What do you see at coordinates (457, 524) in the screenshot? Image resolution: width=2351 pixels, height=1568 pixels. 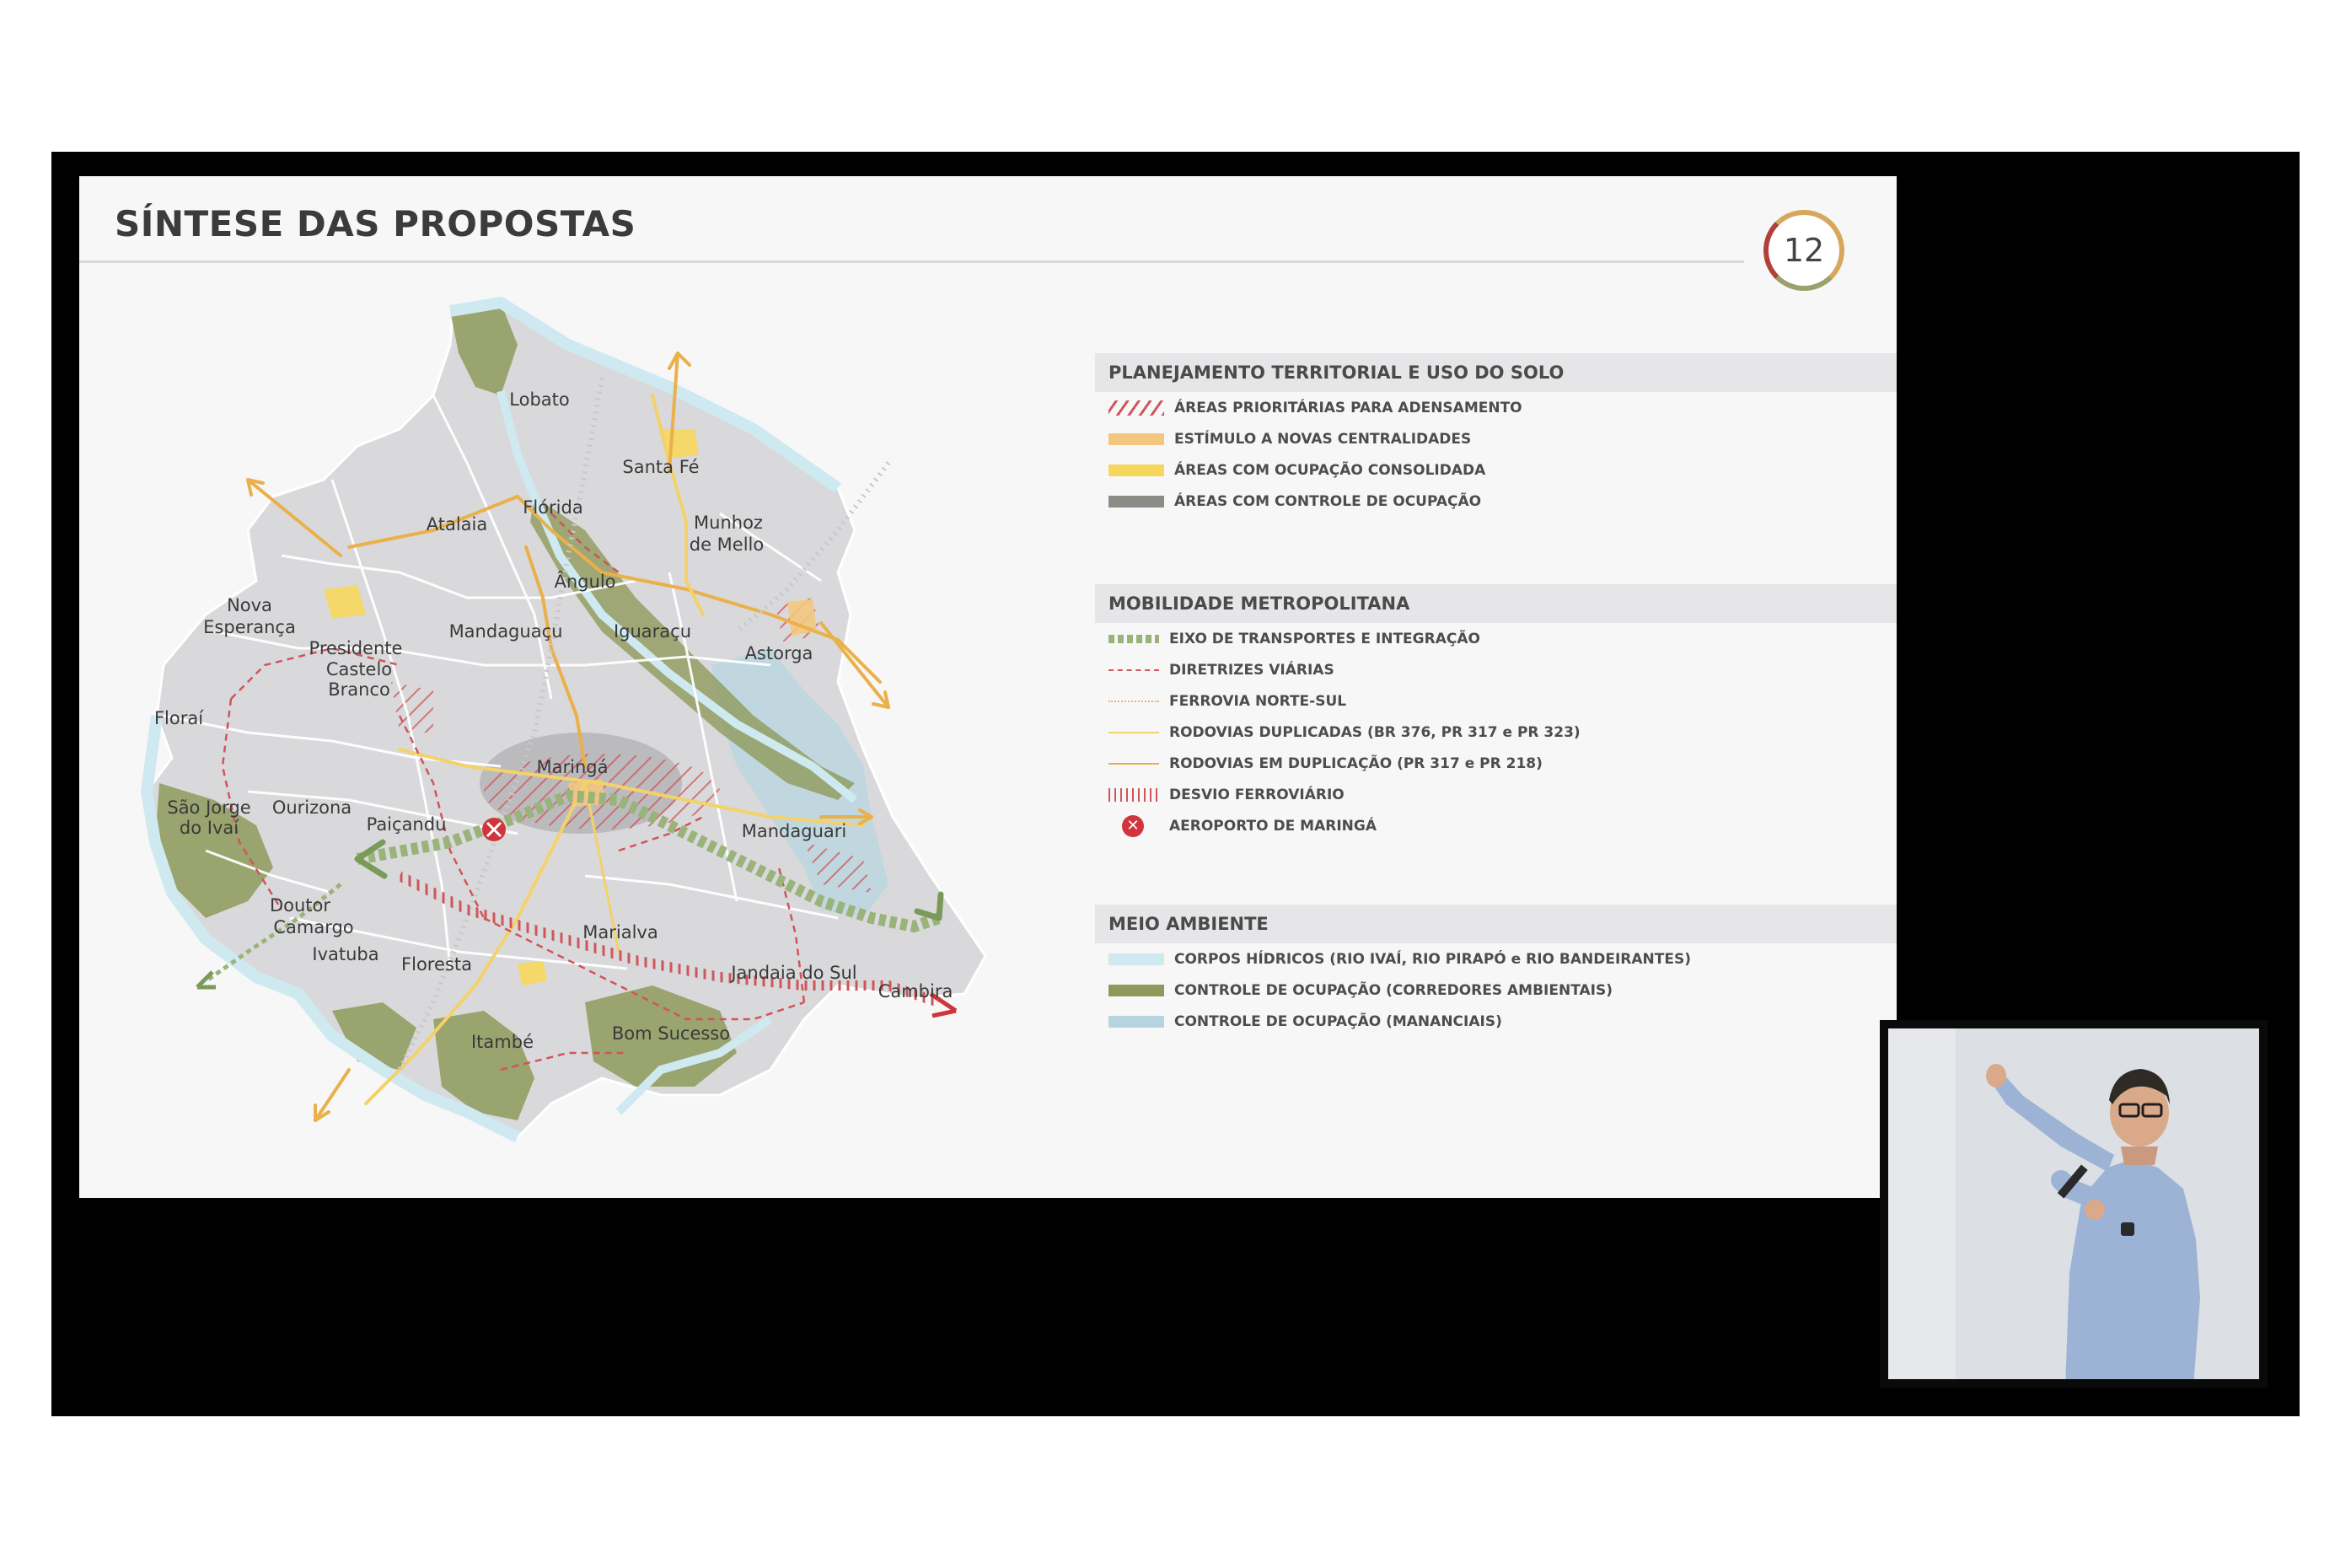 I see `place-label: Atalaia` at bounding box center [457, 524].